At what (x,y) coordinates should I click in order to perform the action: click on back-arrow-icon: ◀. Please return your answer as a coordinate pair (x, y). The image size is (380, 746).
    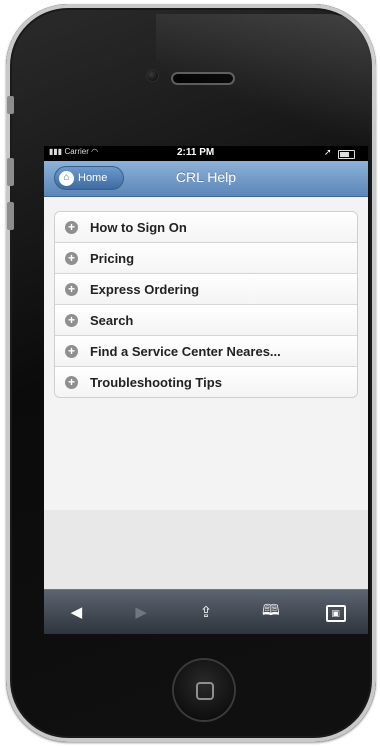
    Looking at the image, I should click on (76, 612).